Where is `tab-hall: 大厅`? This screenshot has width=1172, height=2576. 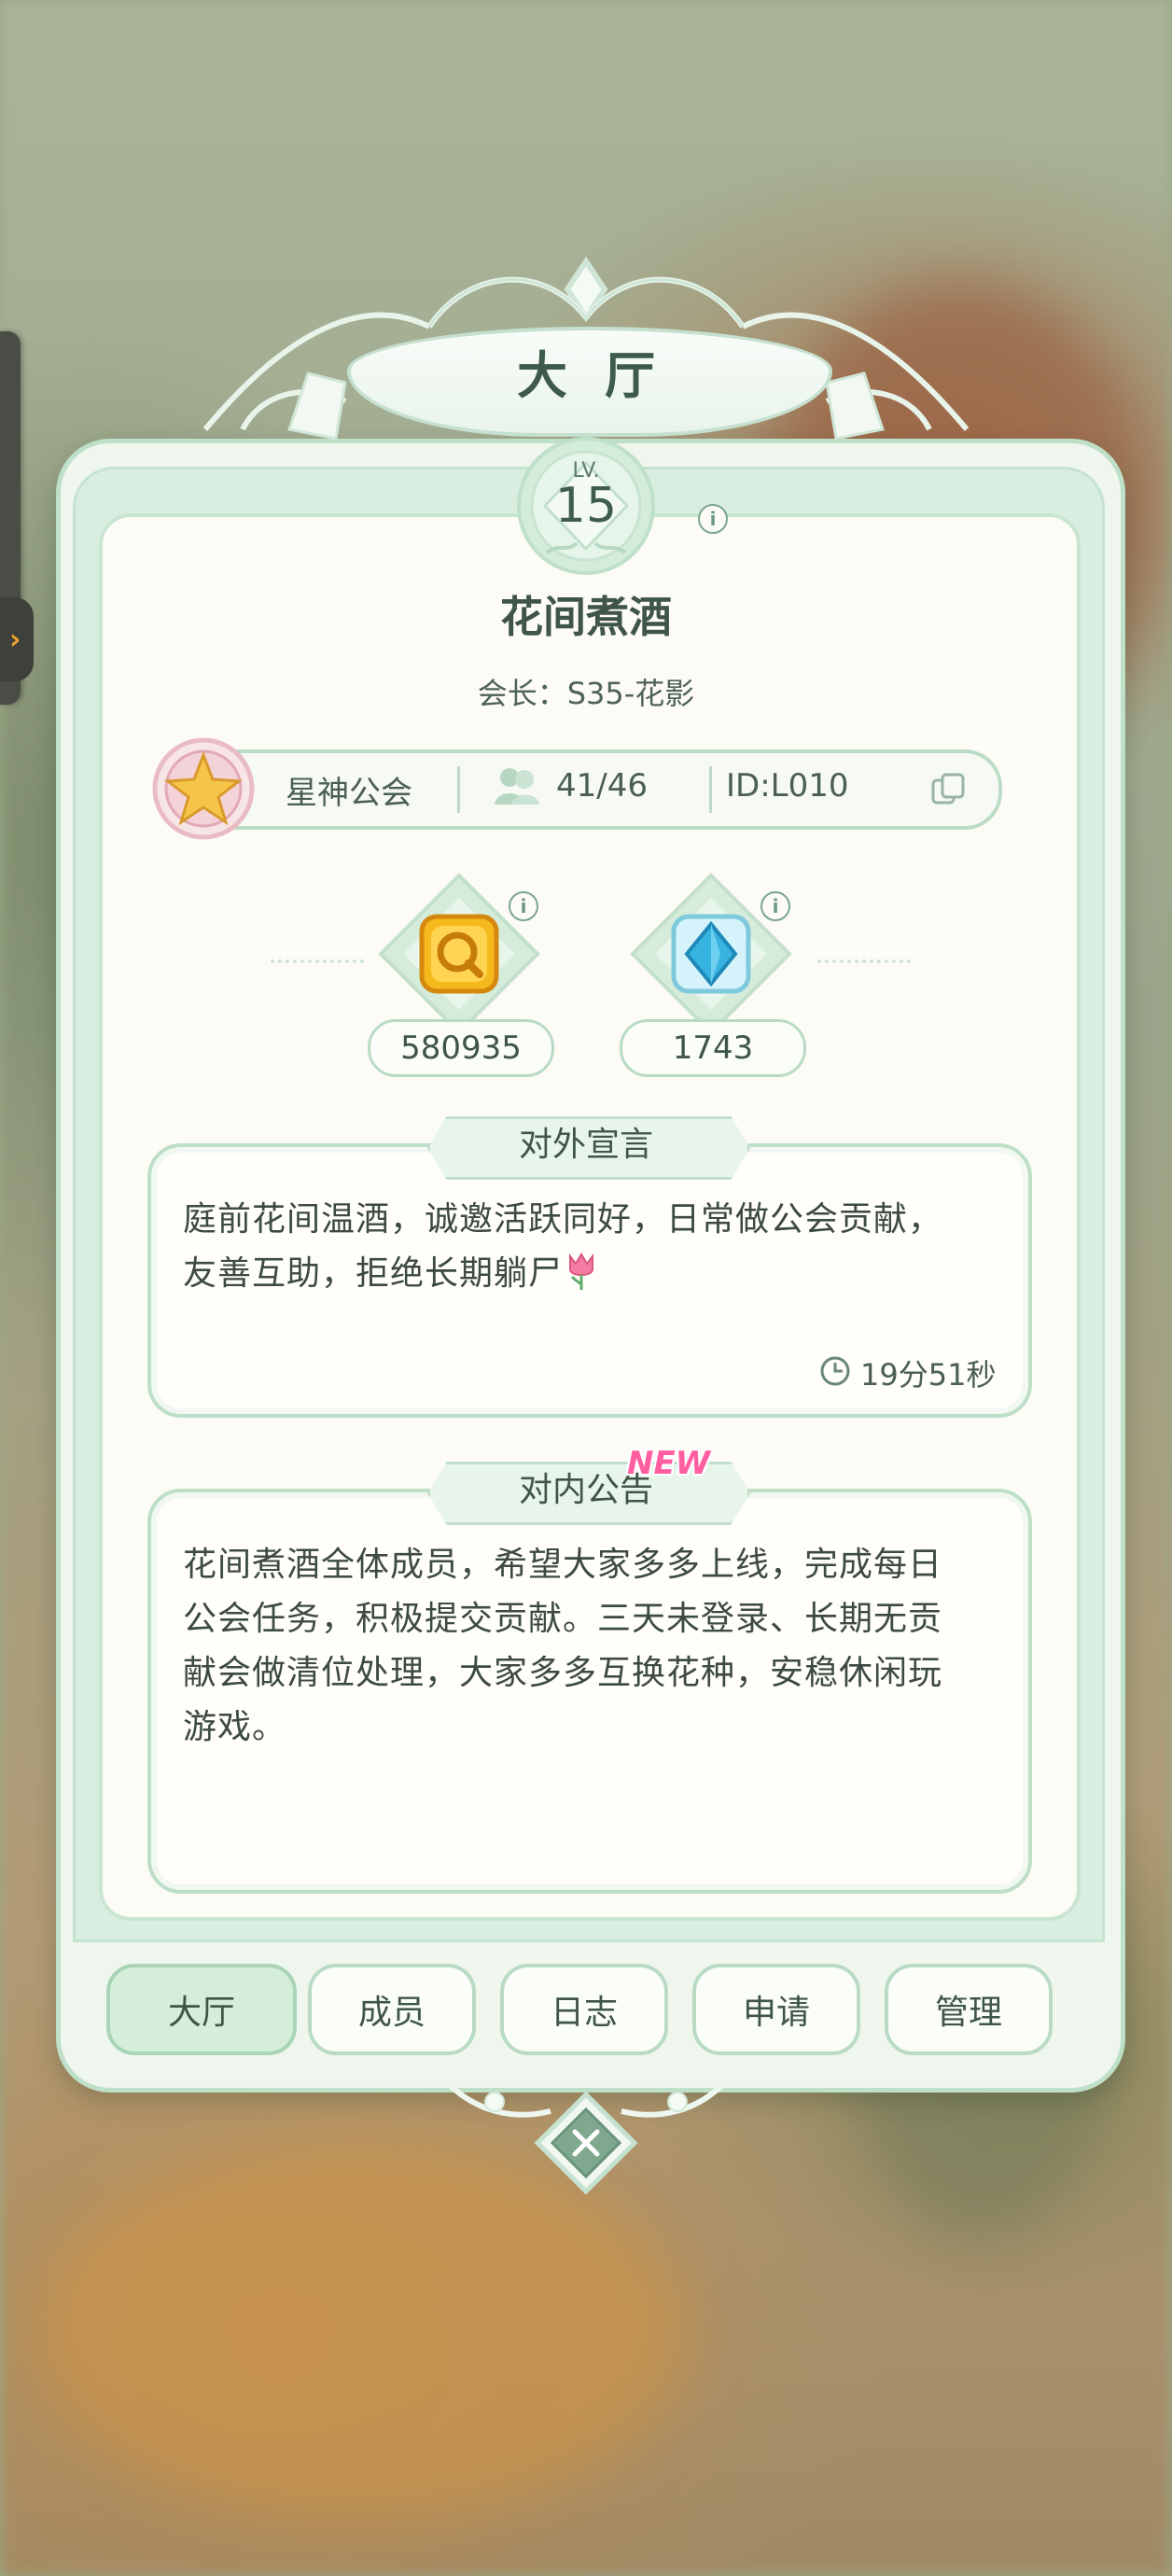 tab-hall: 大厅 is located at coordinates (201, 2009).